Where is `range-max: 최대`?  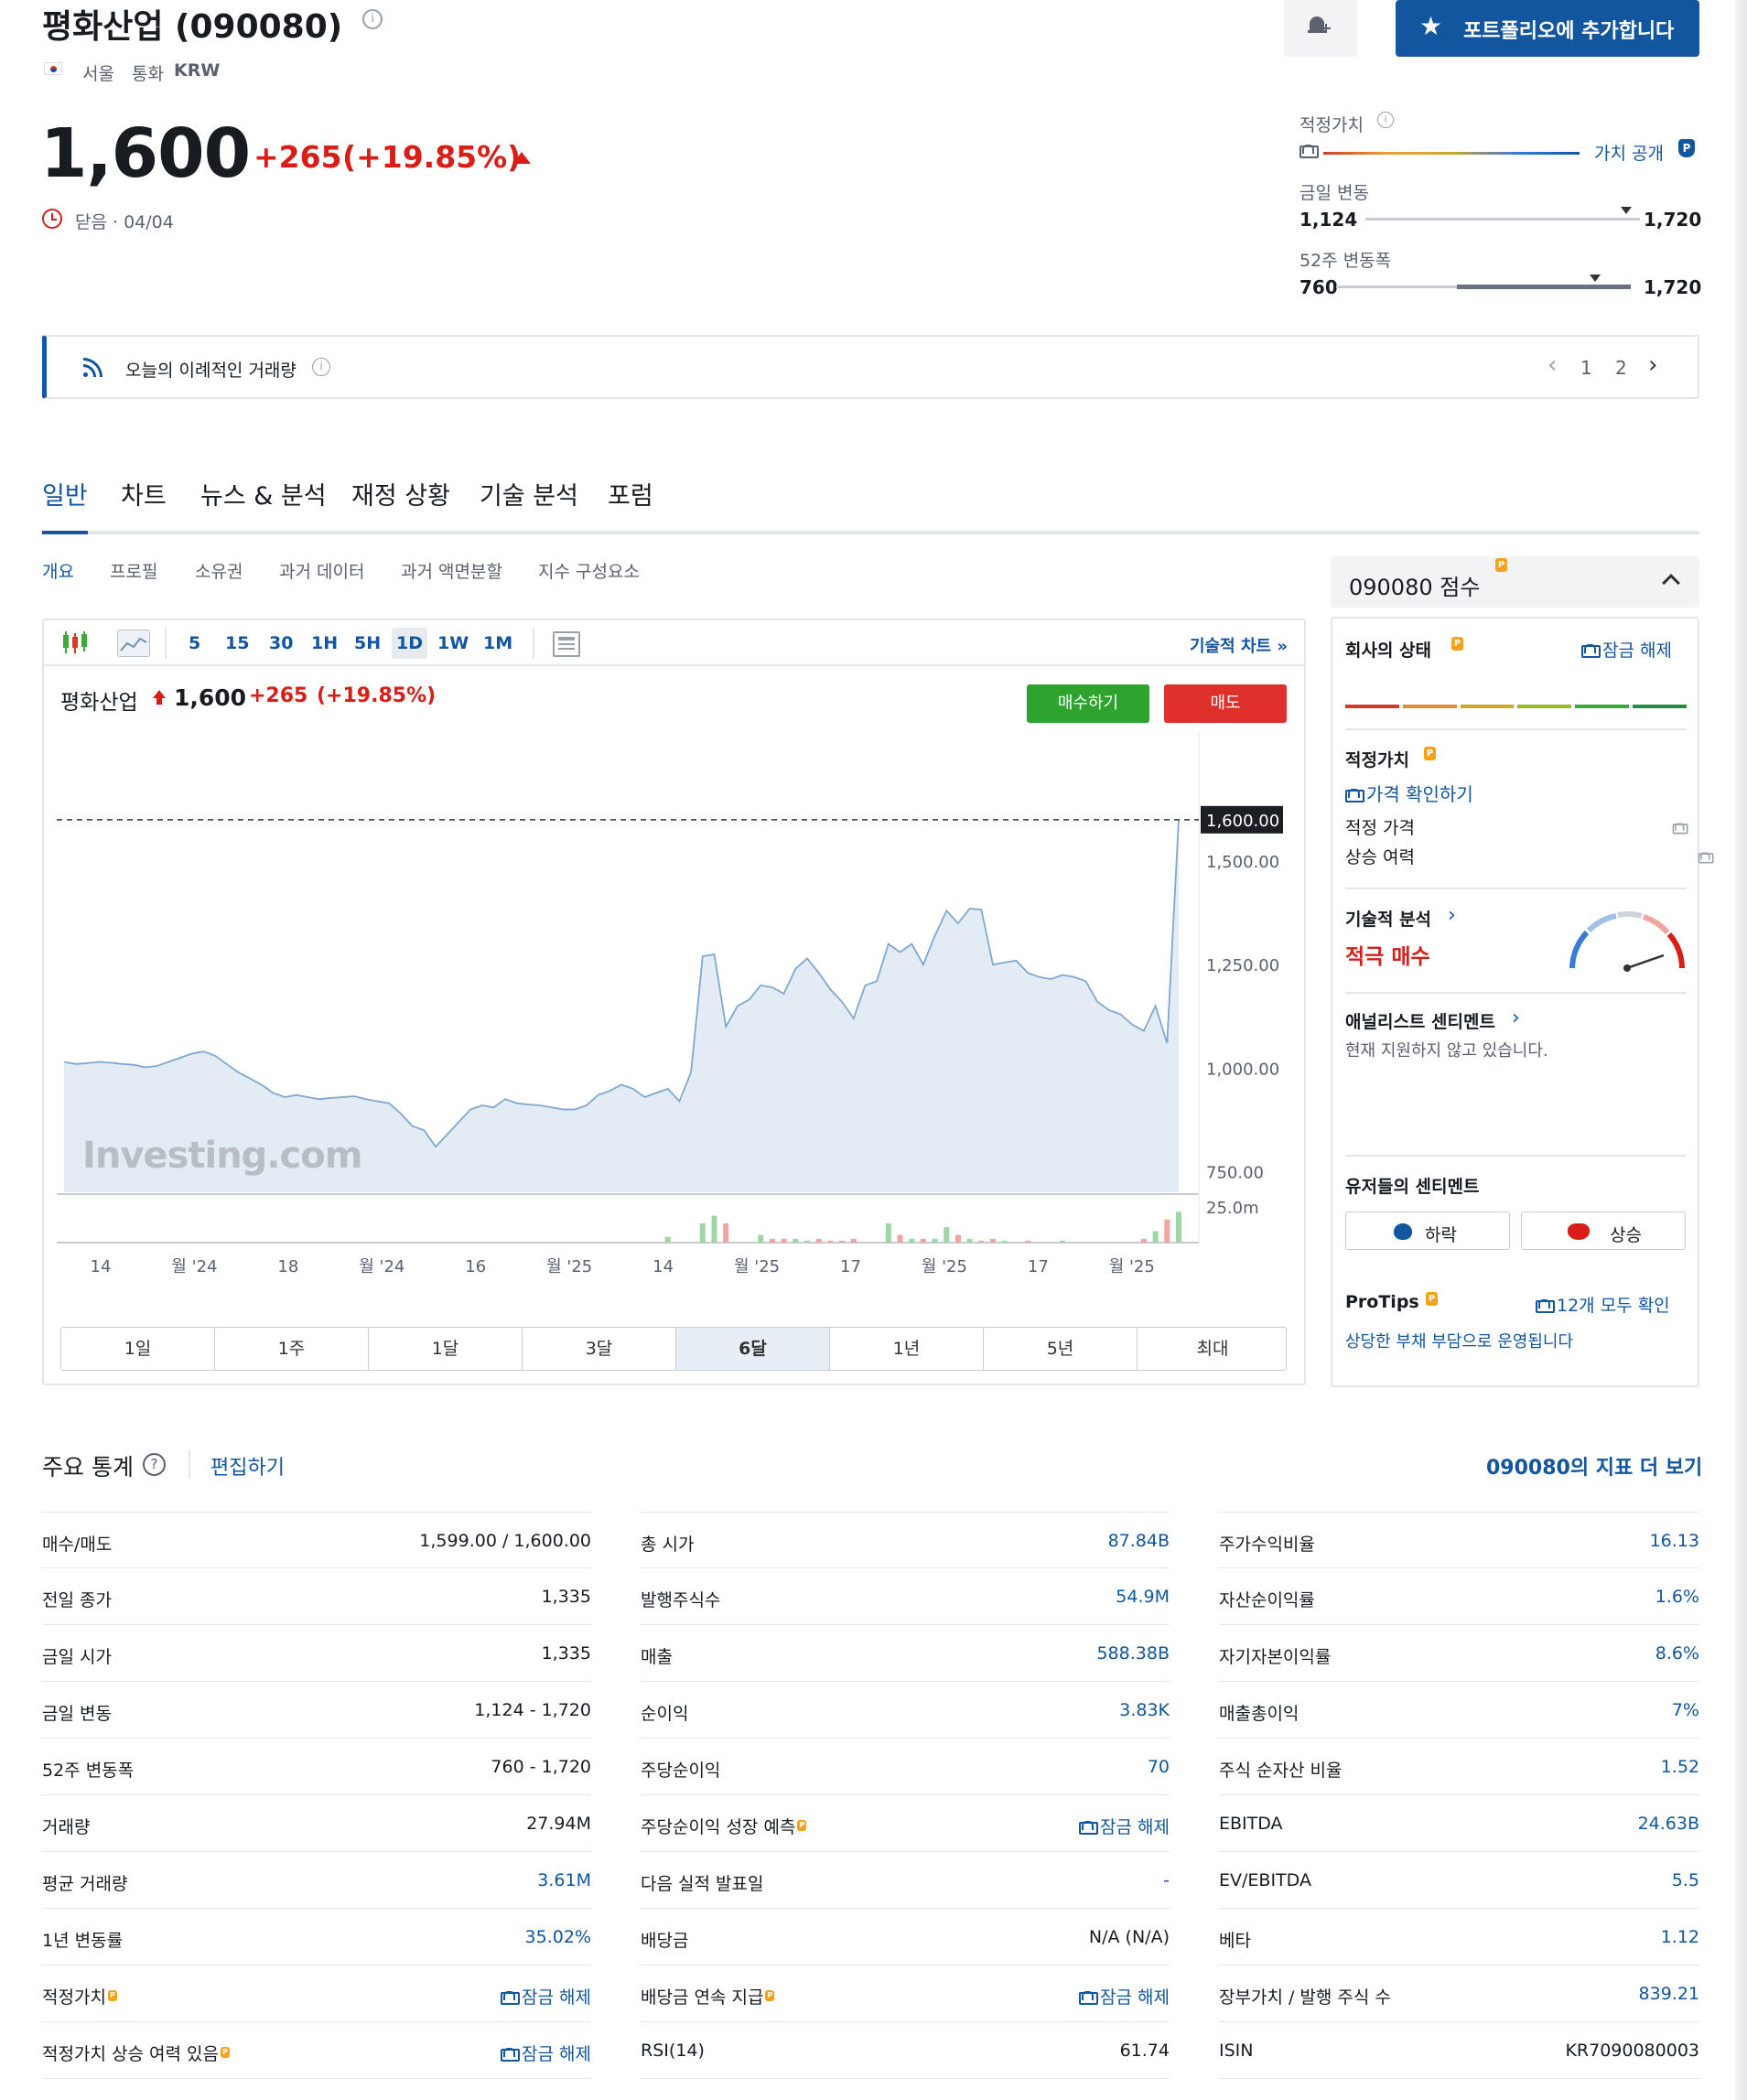
range-max: 최대 is located at coordinates (1212, 1349).